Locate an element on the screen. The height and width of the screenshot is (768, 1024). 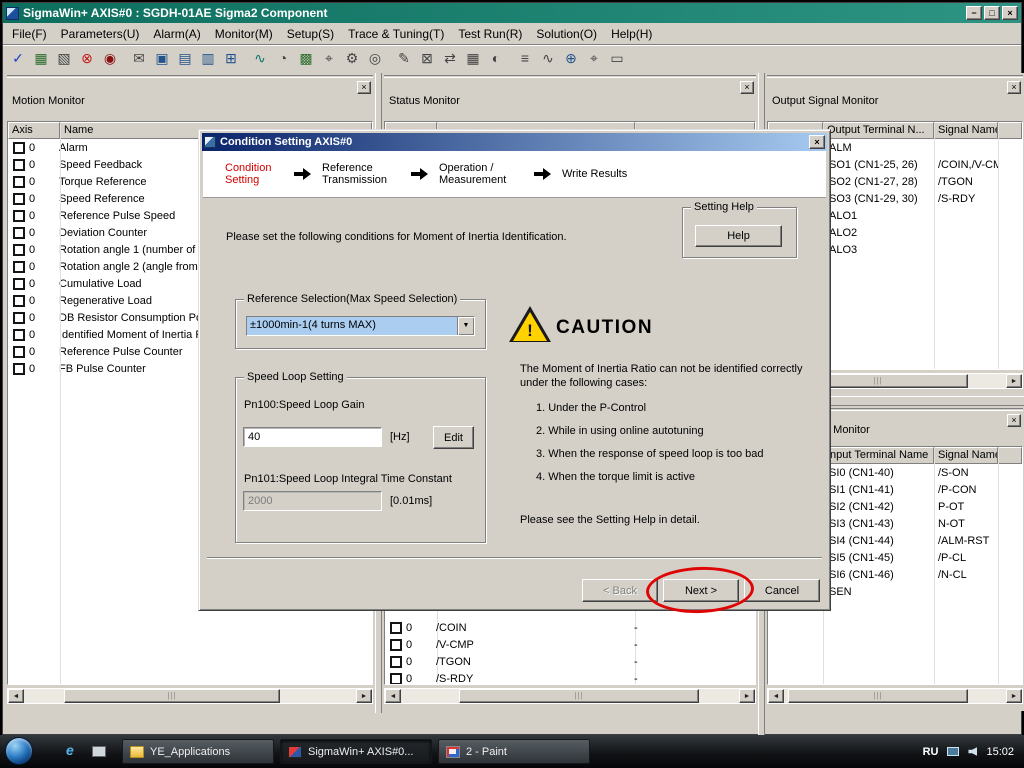
close-button: × is located at coordinates (1010, 13).